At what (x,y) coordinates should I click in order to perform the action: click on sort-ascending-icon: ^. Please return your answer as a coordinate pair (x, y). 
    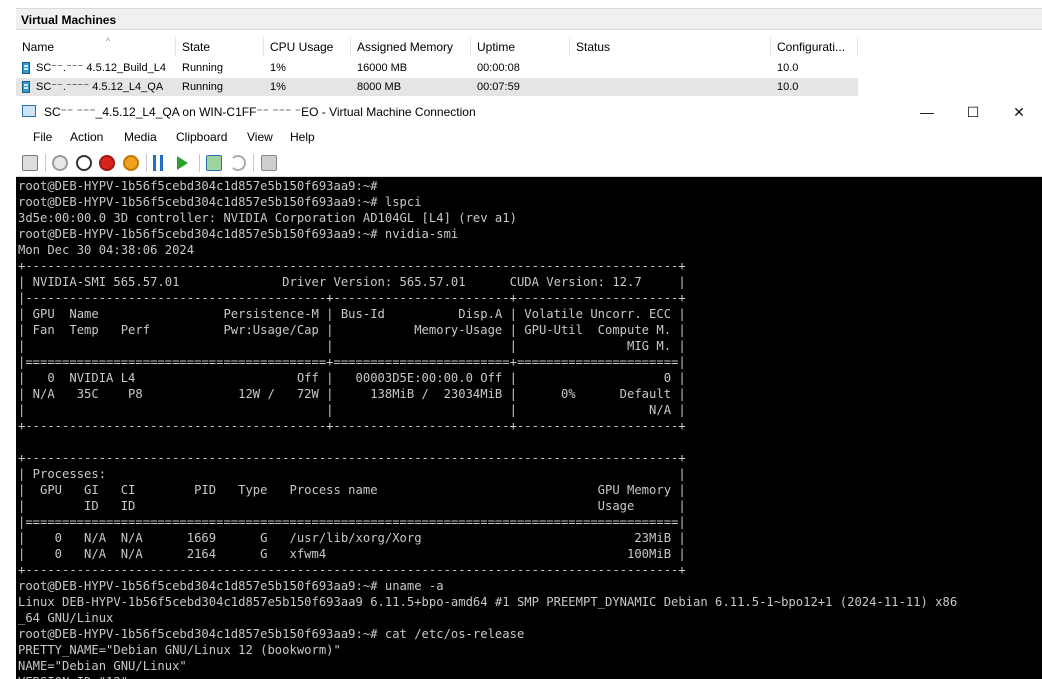
    Looking at the image, I should click on (108, 41).